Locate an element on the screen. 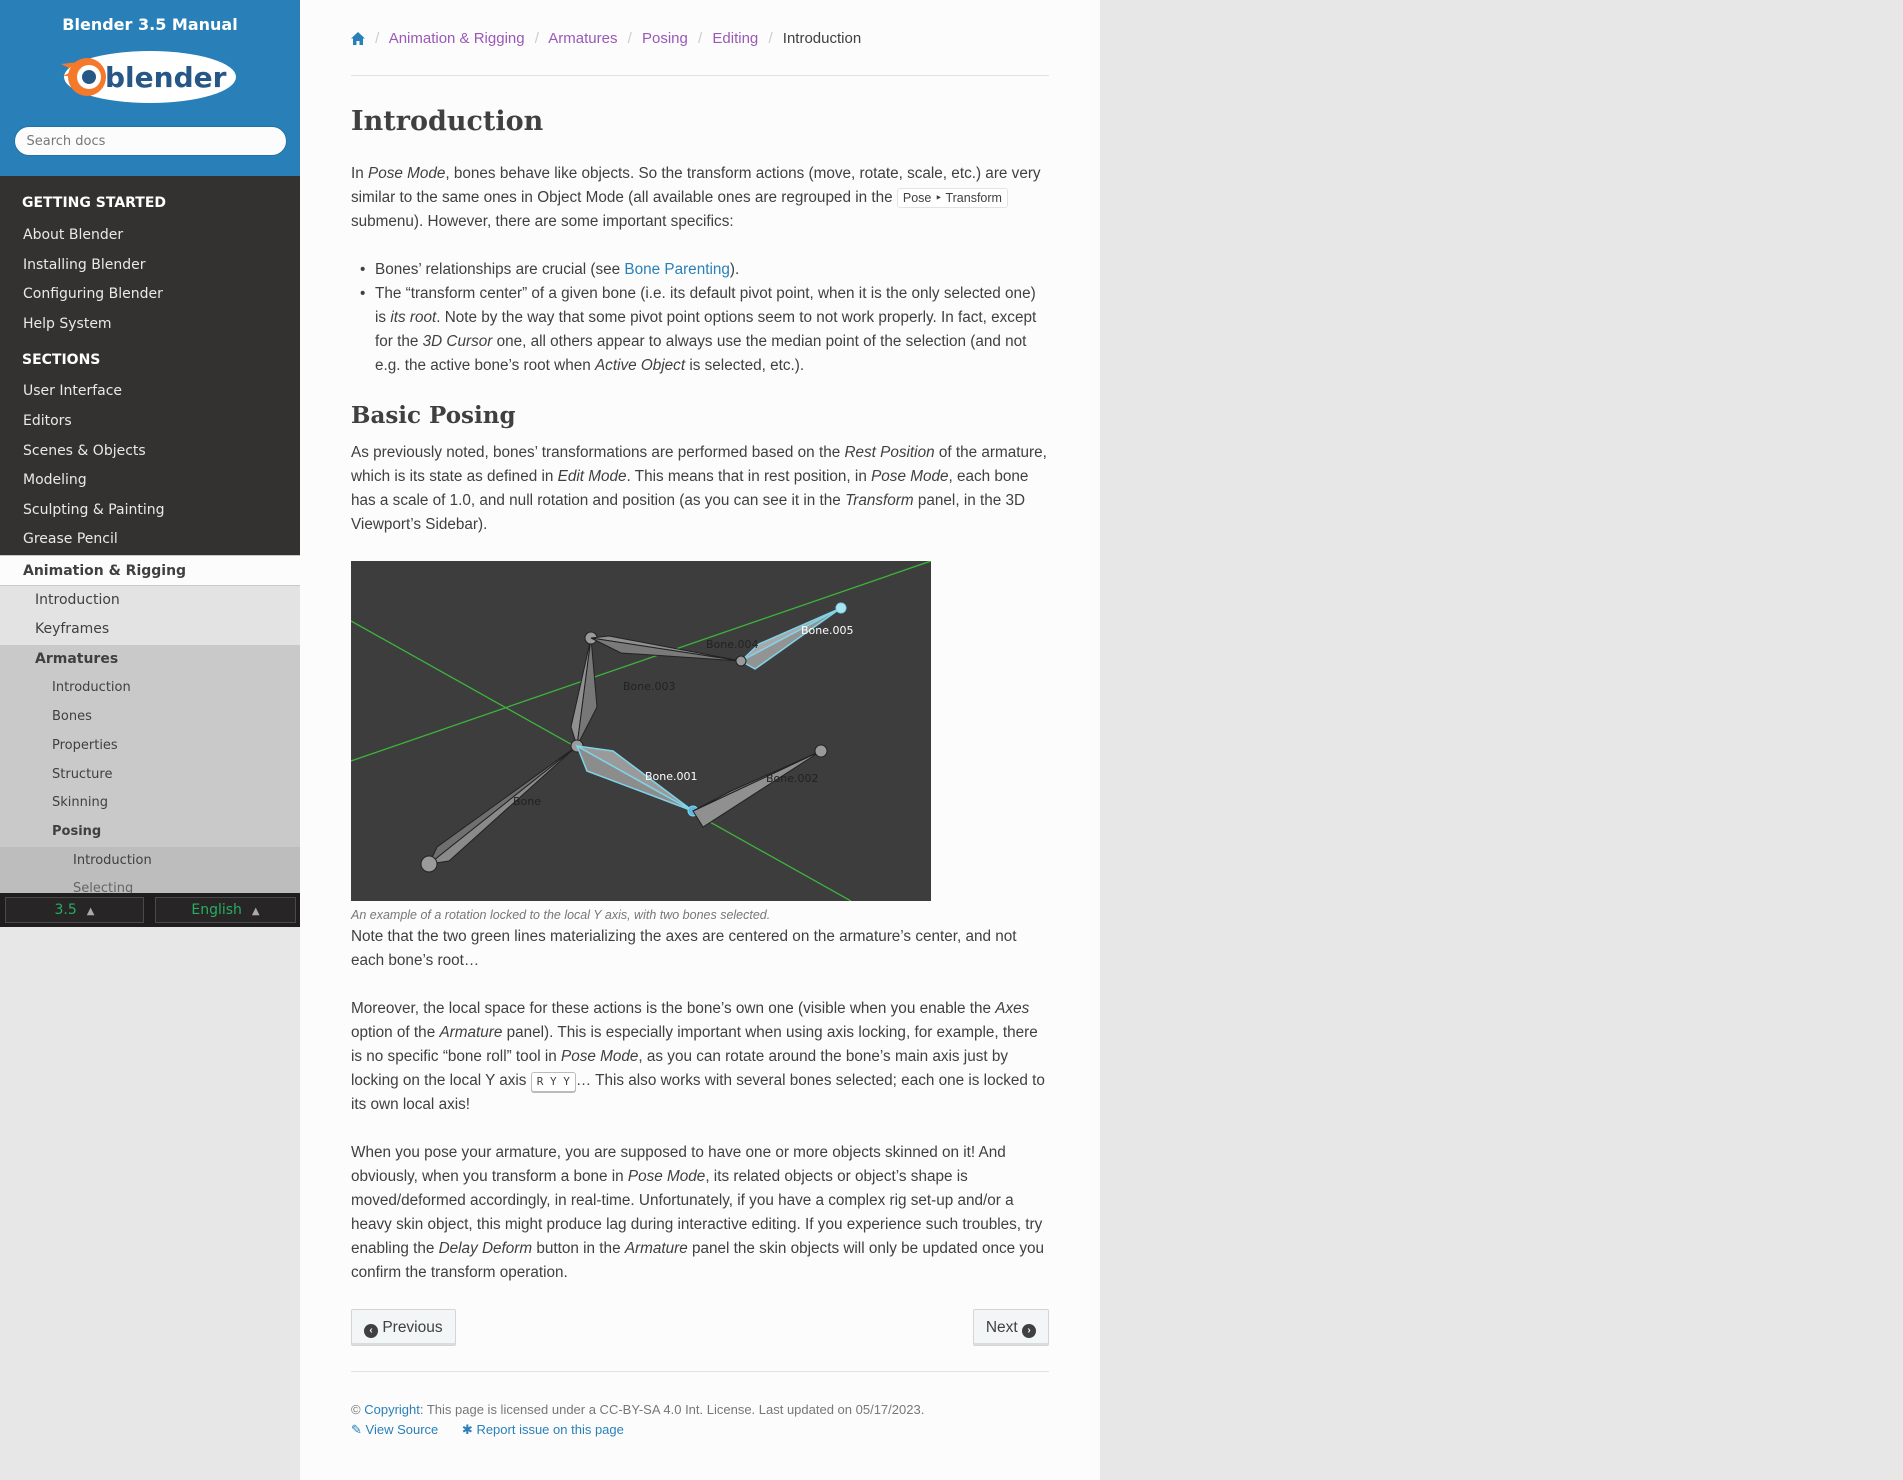 This screenshot has height=1480, width=1903. page-title: Introduction is located at coordinates (447, 121).